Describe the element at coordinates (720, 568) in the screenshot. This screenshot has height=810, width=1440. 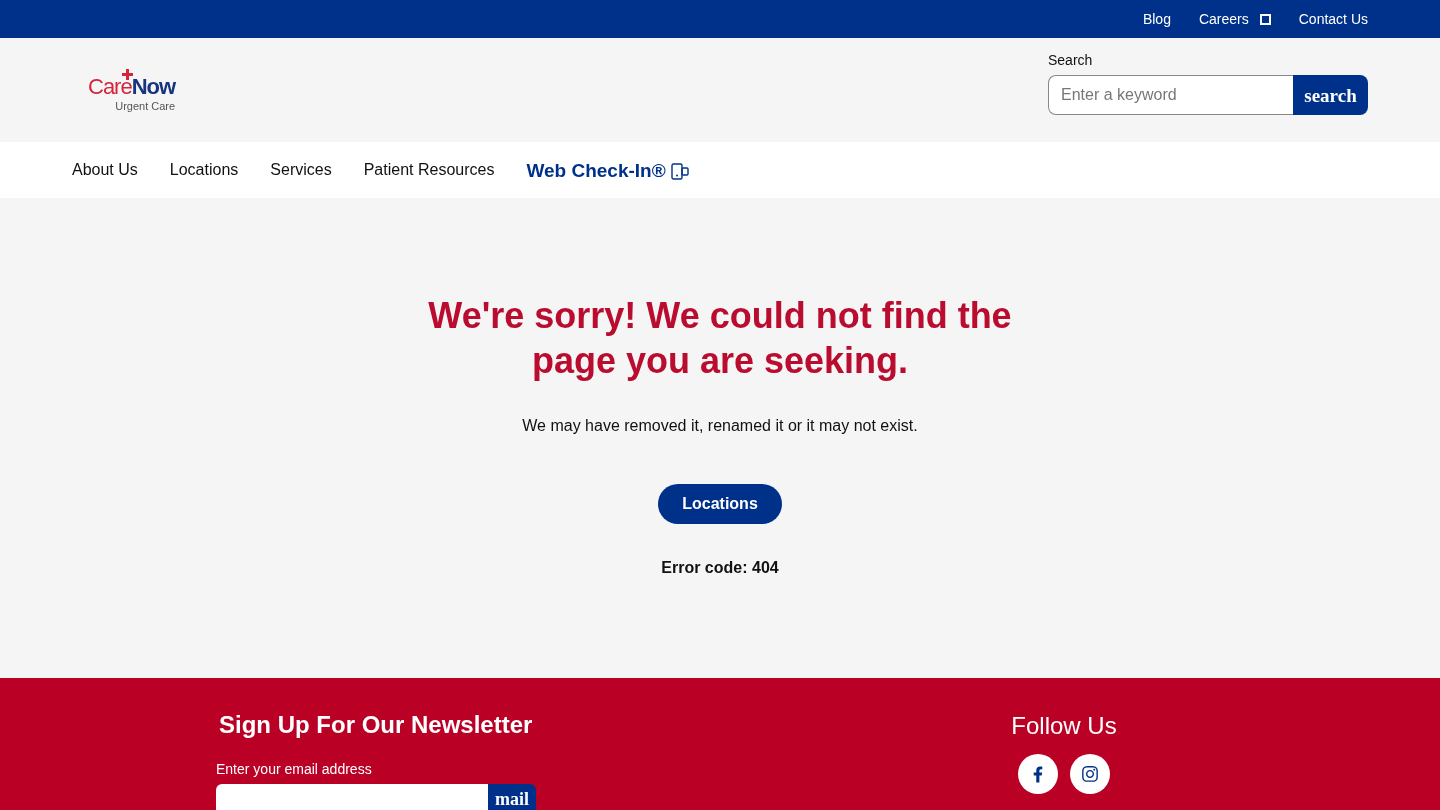
I see `error-code: Error code: 404` at that location.